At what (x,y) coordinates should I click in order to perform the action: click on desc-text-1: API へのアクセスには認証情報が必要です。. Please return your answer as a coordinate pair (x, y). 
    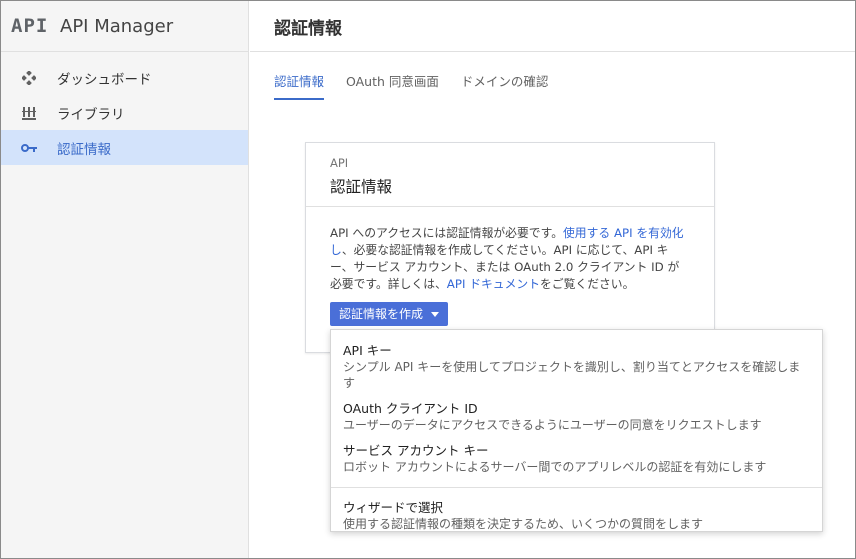
    Looking at the image, I should click on (446, 233).